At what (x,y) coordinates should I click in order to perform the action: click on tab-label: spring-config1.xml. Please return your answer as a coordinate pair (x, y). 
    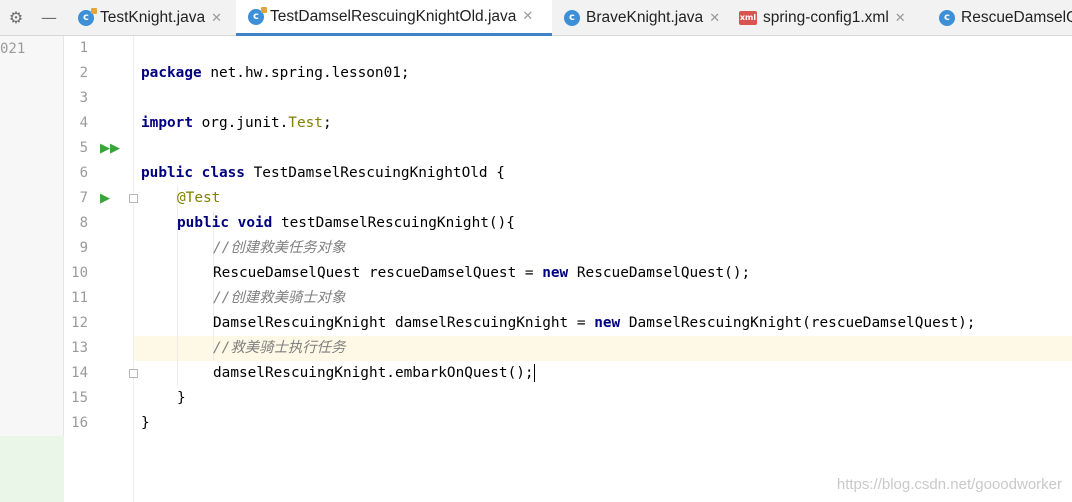
    Looking at the image, I should click on (826, 17).